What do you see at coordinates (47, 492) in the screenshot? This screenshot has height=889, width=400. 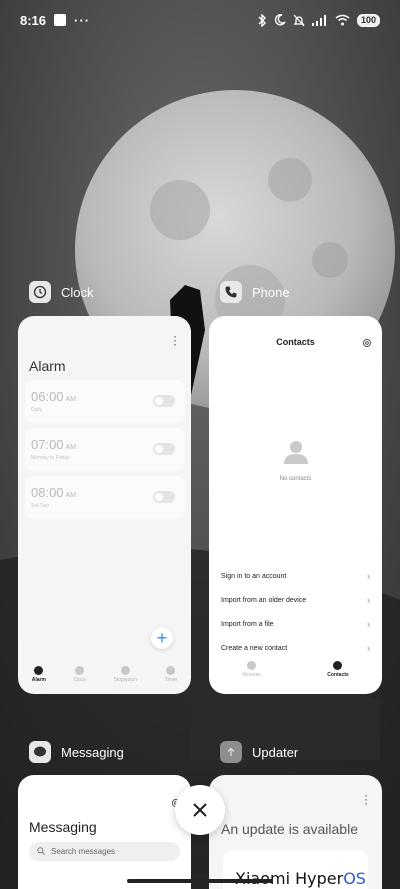 I see `alarm-time: 08:00` at bounding box center [47, 492].